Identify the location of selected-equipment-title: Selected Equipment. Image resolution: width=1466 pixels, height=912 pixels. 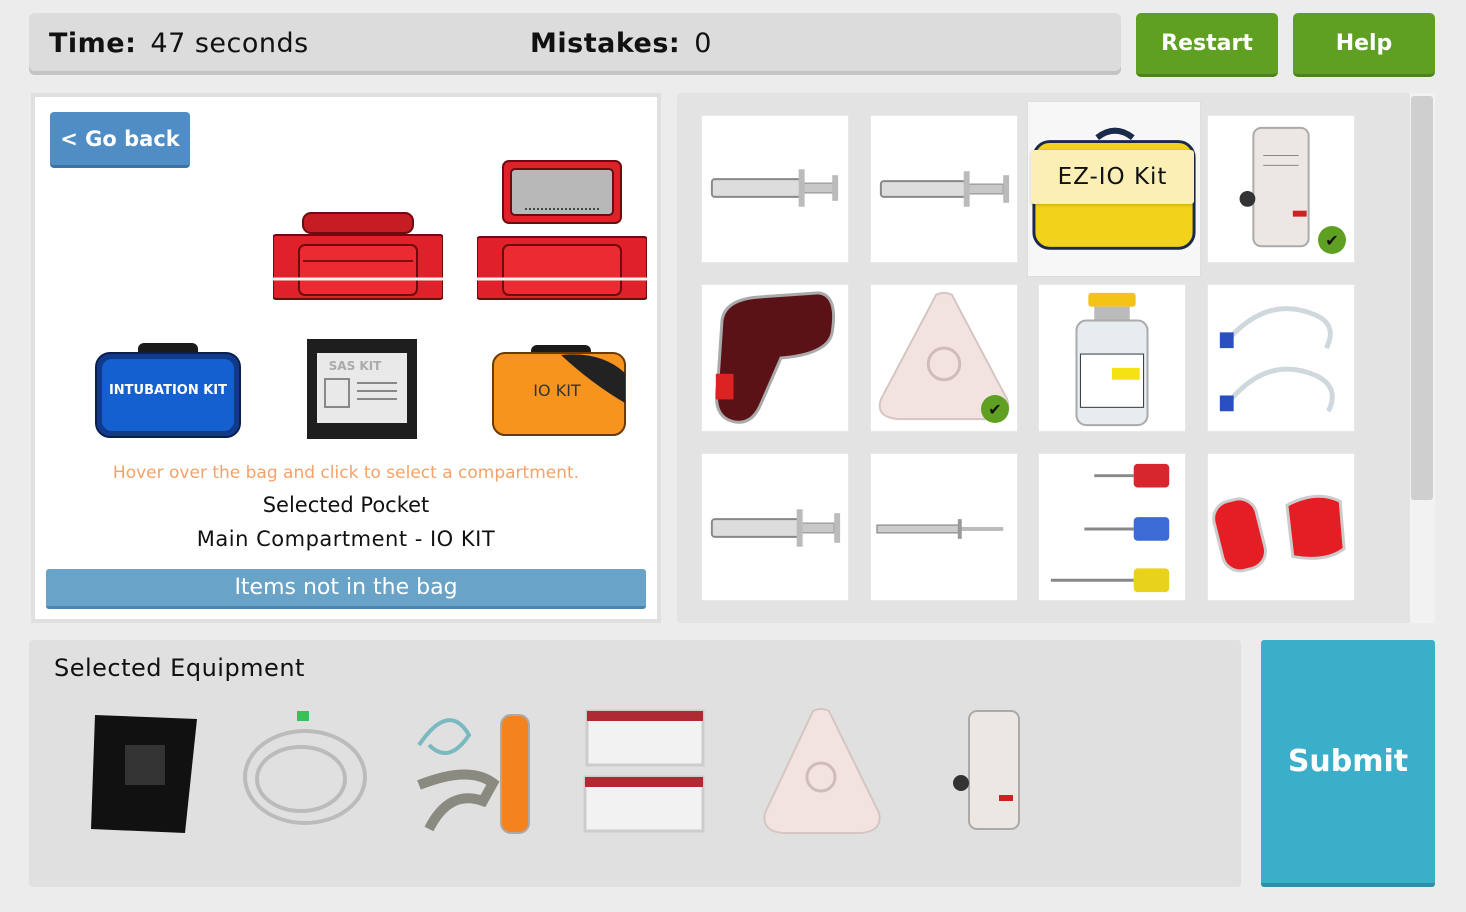
(179, 668).